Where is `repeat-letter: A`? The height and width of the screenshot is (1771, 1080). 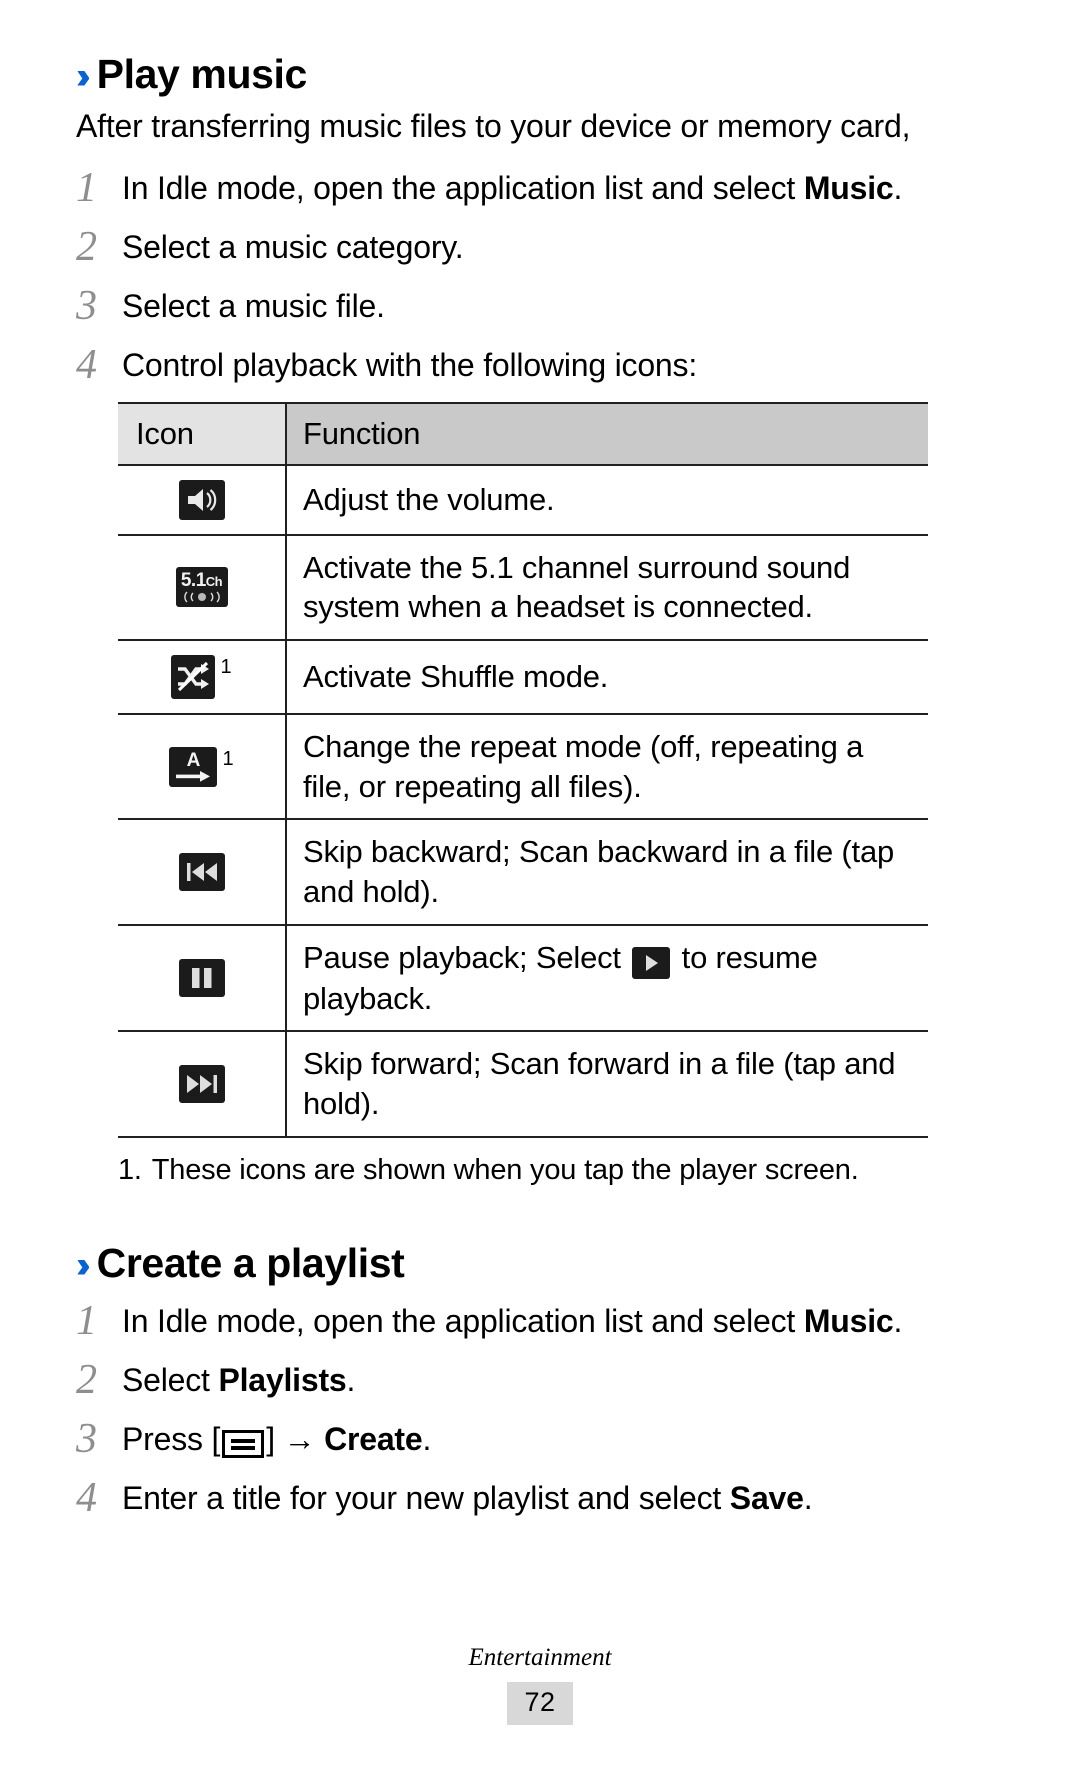
repeat-letter: A is located at coordinates (193, 761).